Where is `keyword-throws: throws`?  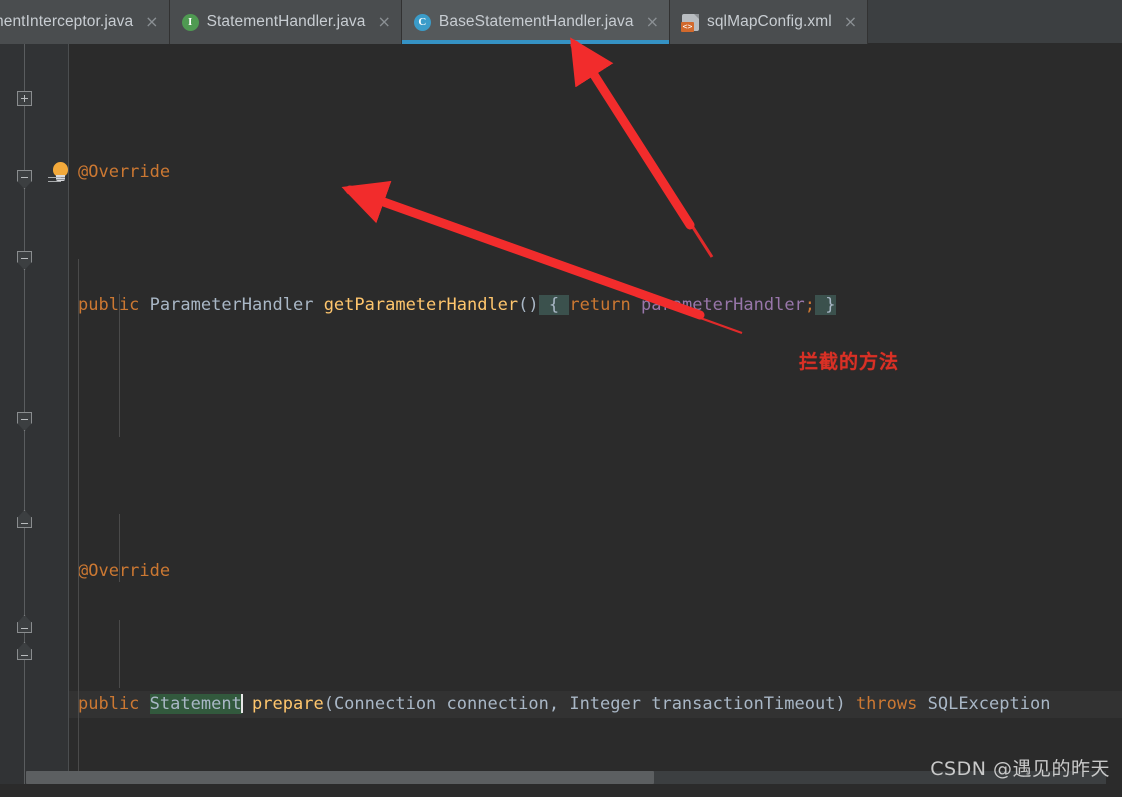 keyword-throws: throws is located at coordinates (886, 704).